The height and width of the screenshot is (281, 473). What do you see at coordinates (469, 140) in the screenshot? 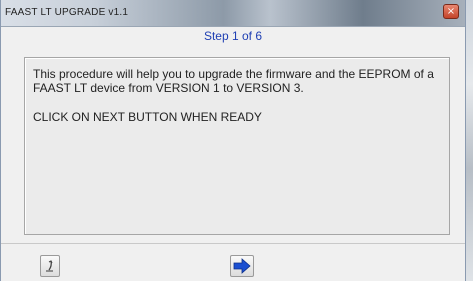
I see `background-window-edge` at bounding box center [469, 140].